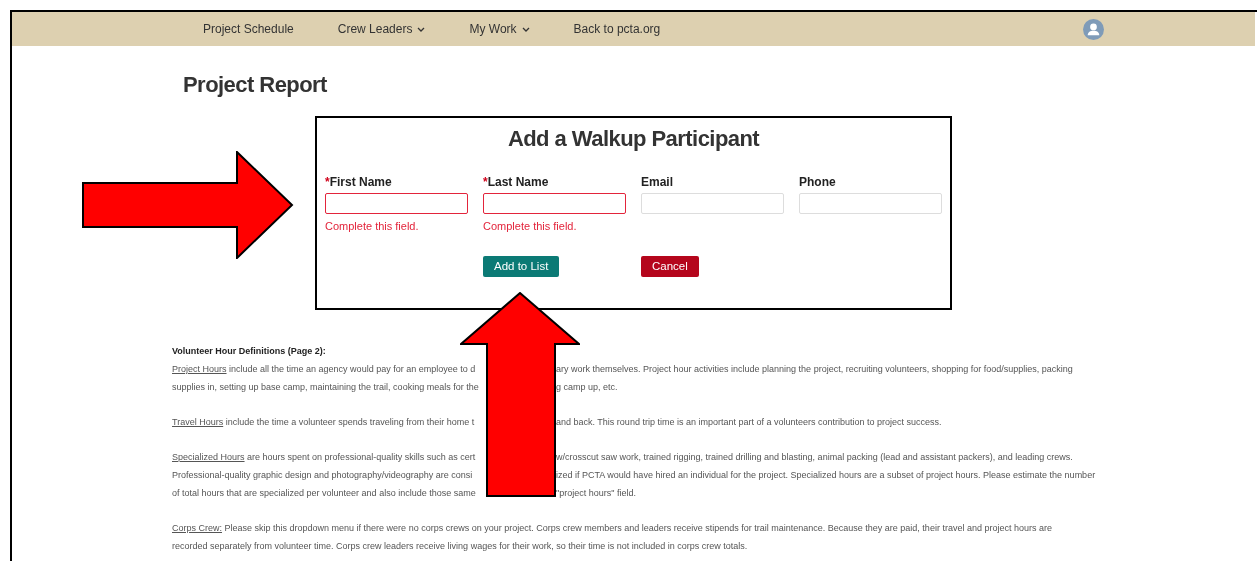 Image resolution: width=1257 pixels, height=561 pixels. I want to click on paragraph-text: "project hours" field., so click(596, 493).